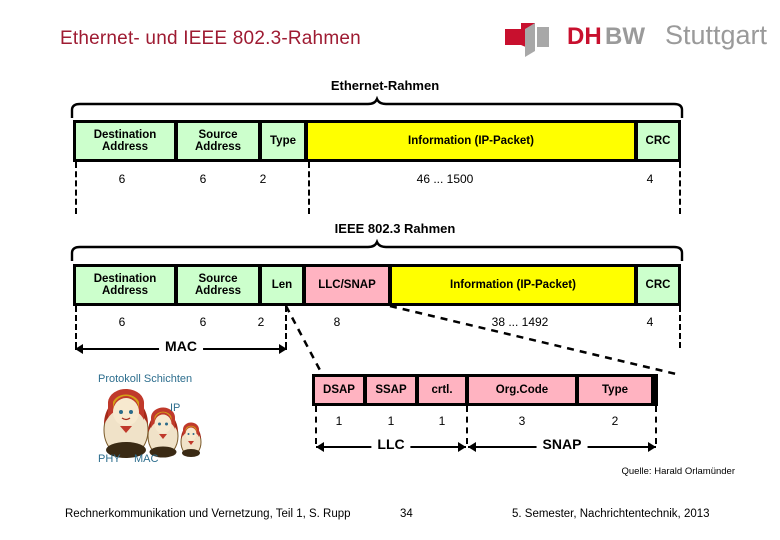 Image resolution: width=780 pixels, height=540 pixels. Describe the element at coordinates (145, 379) in the screenshot. I see `layers-caption: Protokoll Schichten` at that location.